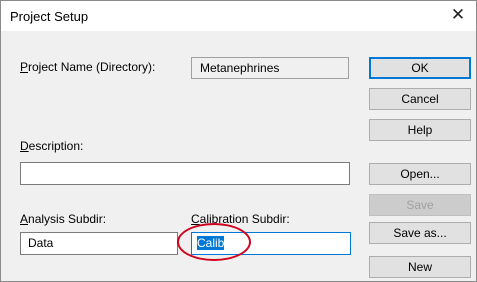  What do you see at coordinates (238, 16) in the screenshot?
I see `title-bar: Project Setup ✕` at bounding box center [238, 16].